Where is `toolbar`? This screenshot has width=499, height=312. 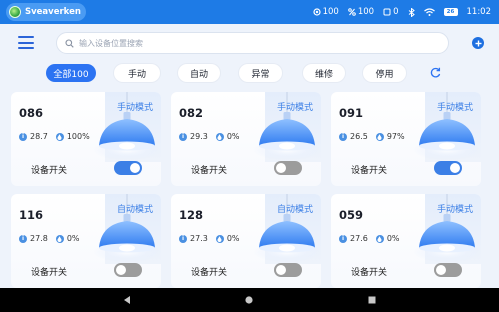
toolbar is located at coordinates (249, 43).